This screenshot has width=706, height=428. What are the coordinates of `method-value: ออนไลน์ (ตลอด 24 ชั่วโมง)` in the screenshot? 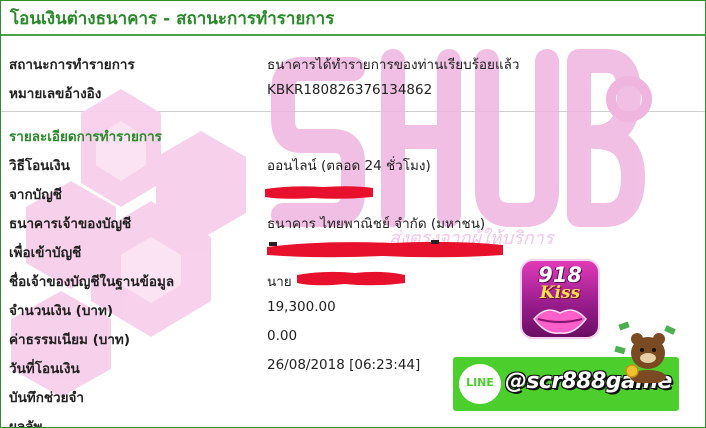 It's located at (349, 166).